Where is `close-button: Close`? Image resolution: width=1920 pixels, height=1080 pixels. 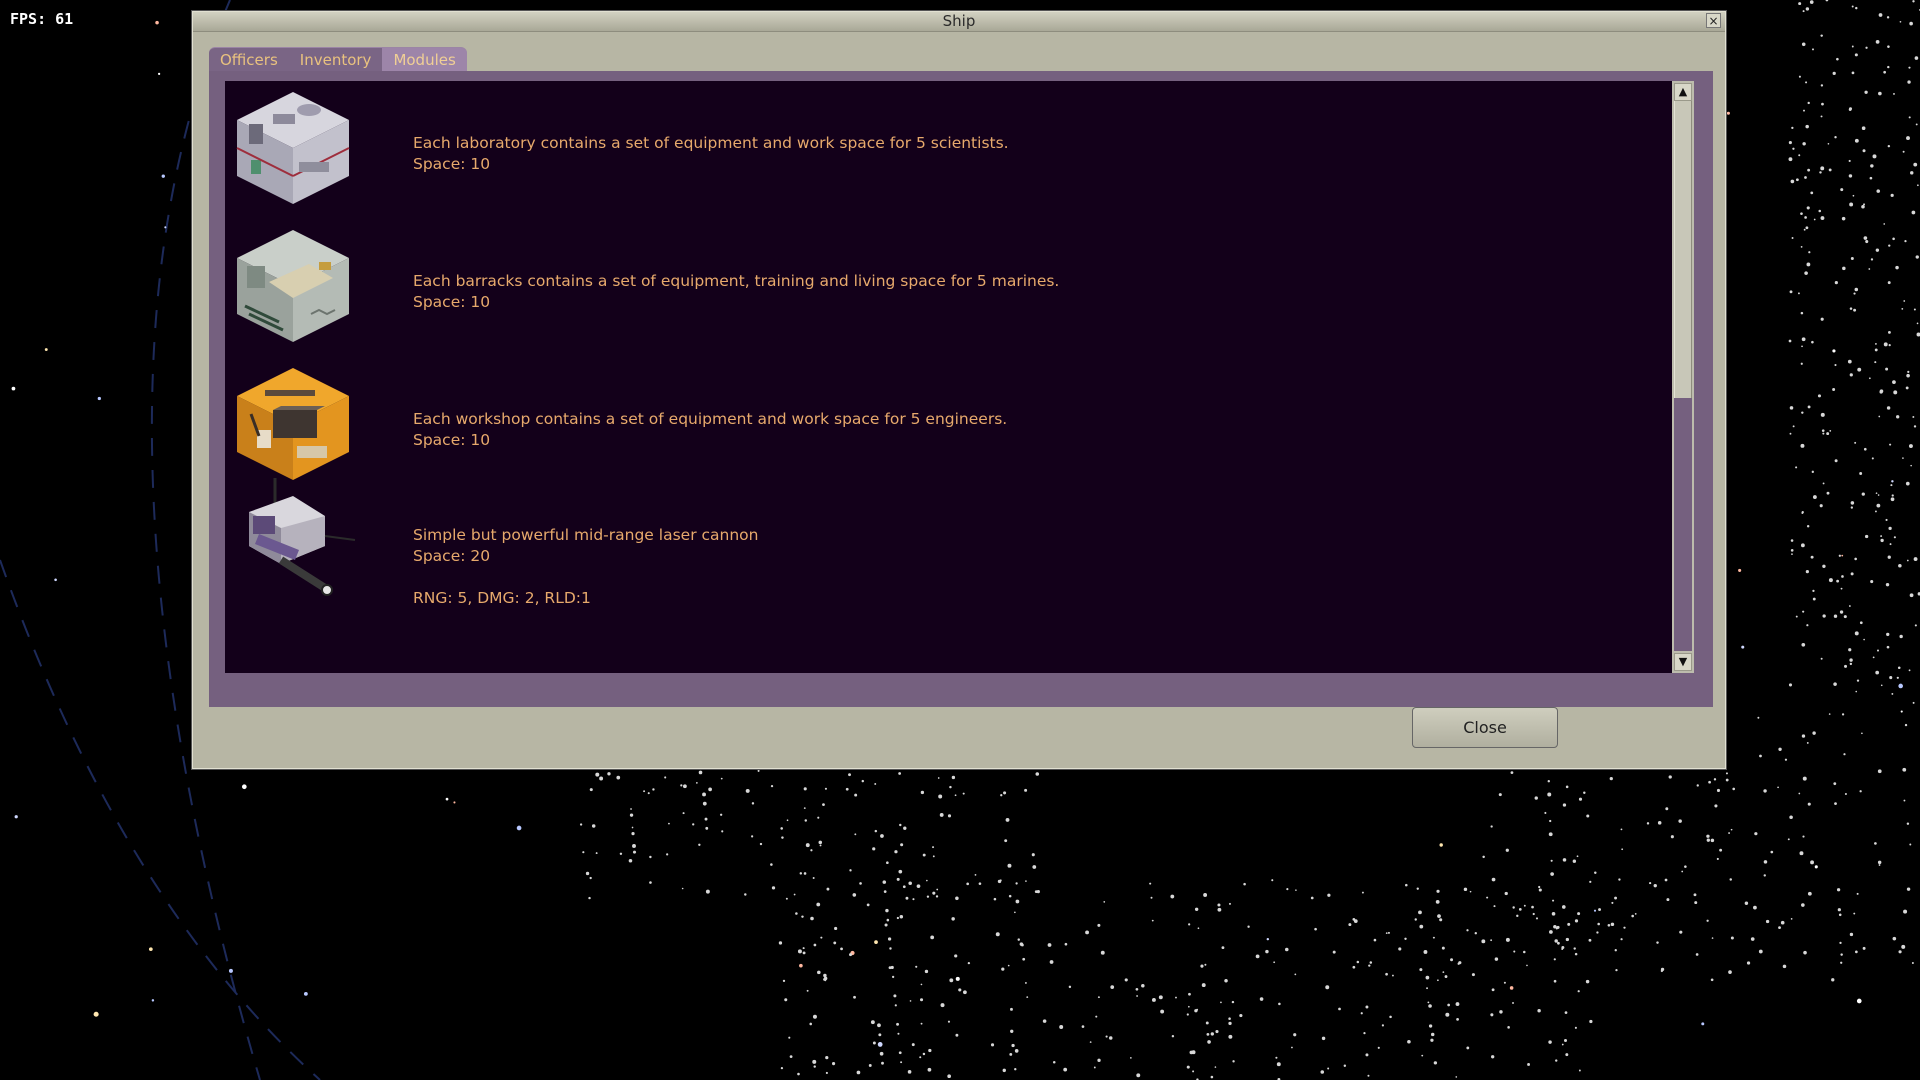 close-button: Close is located at coordinates (1485, 727).